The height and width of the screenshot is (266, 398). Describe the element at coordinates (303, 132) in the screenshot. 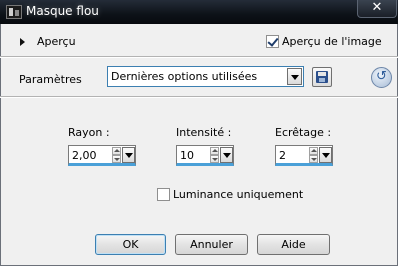

I see `clipping-label: Ecrêtage :` at that location.